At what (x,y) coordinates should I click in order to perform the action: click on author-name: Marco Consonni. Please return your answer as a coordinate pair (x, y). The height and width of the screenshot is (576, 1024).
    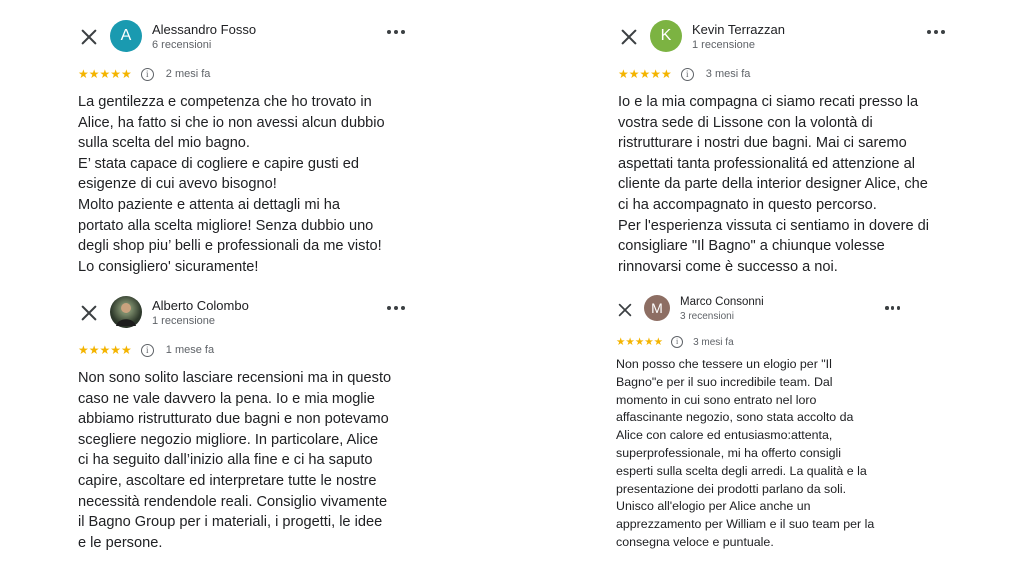
    Looking at the image, I should click on (722, 302).